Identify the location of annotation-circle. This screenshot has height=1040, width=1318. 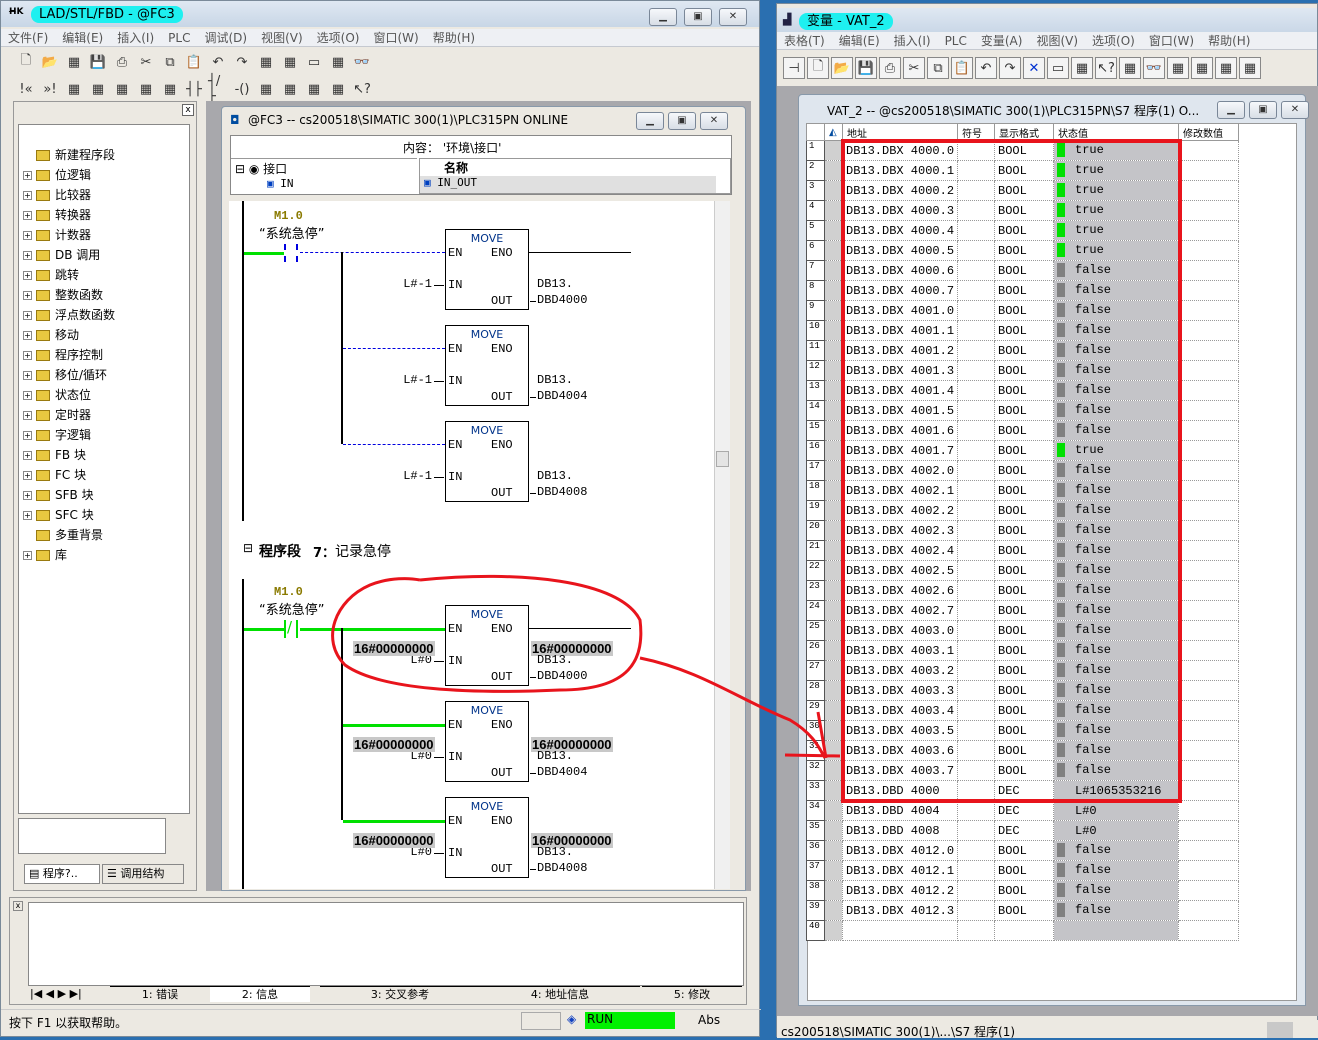
(487, 633).